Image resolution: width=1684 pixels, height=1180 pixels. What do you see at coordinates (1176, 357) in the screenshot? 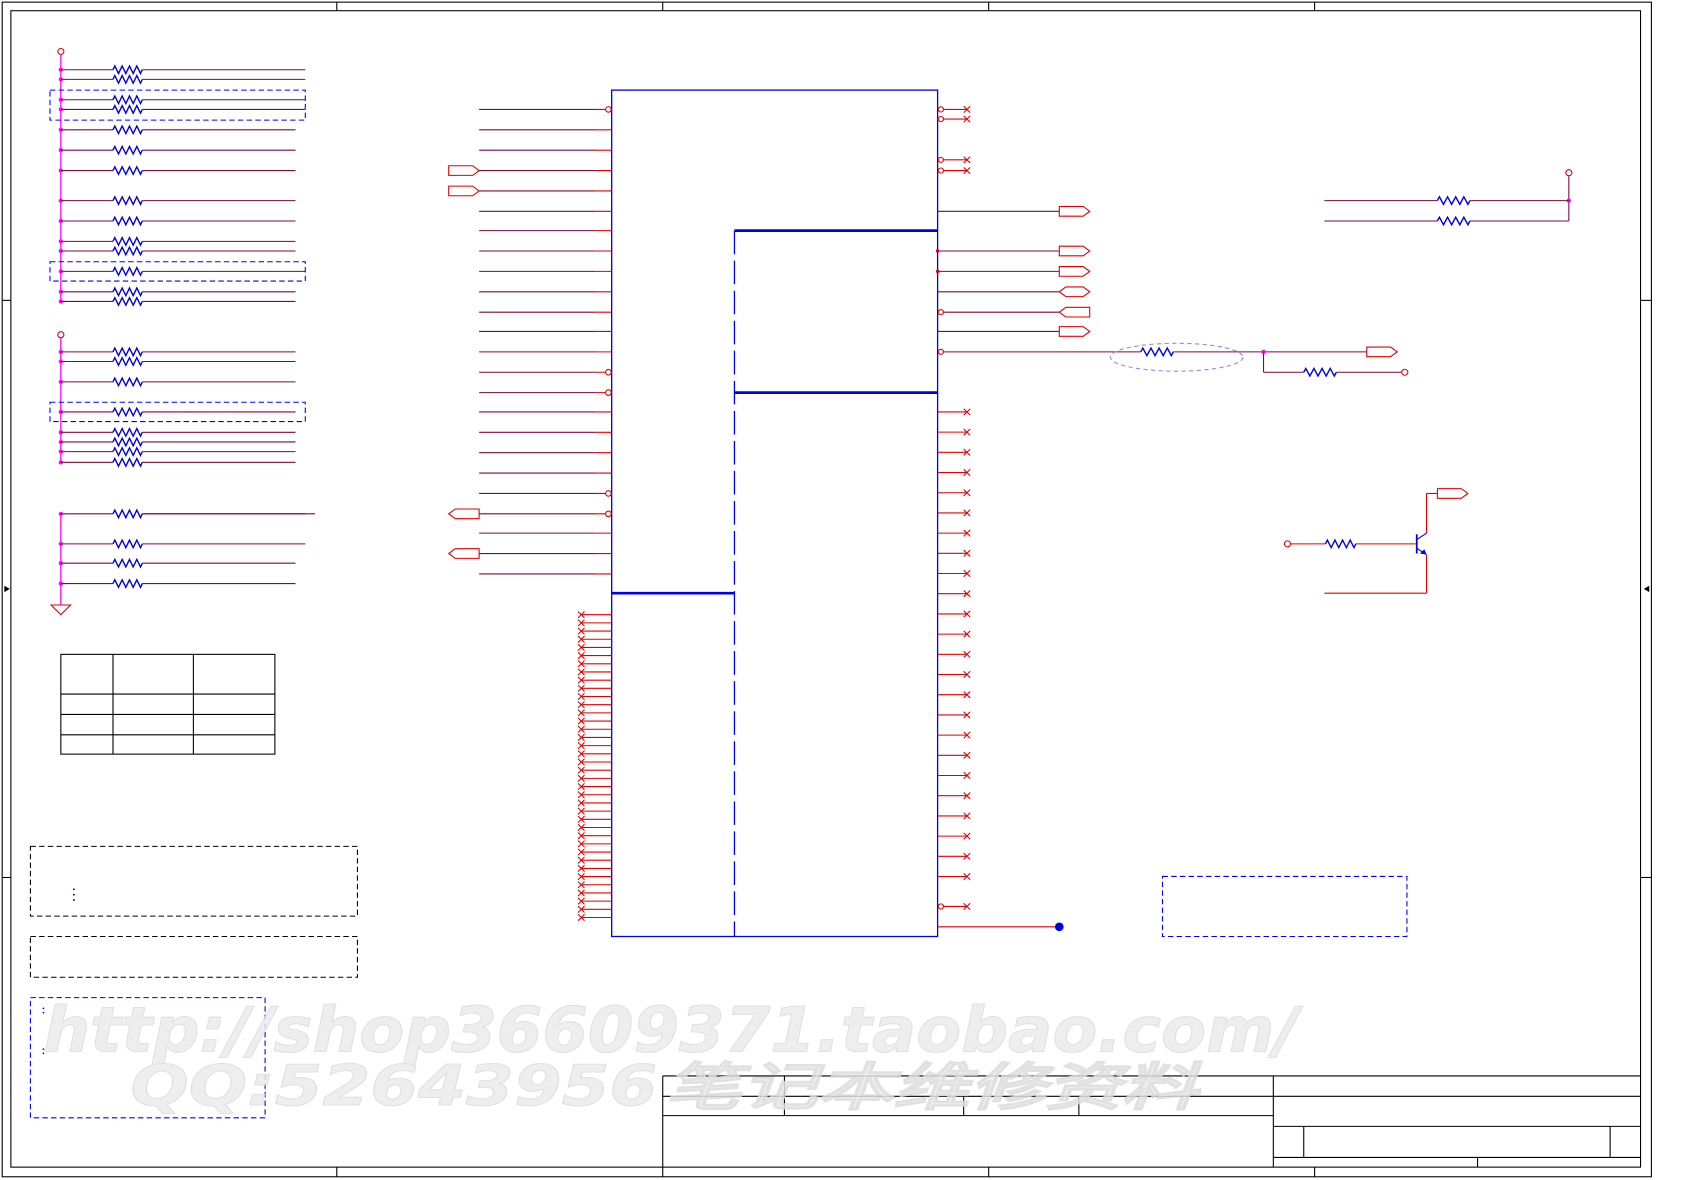
I see `highlight-ellipse` at bounding box center [1176, 357].